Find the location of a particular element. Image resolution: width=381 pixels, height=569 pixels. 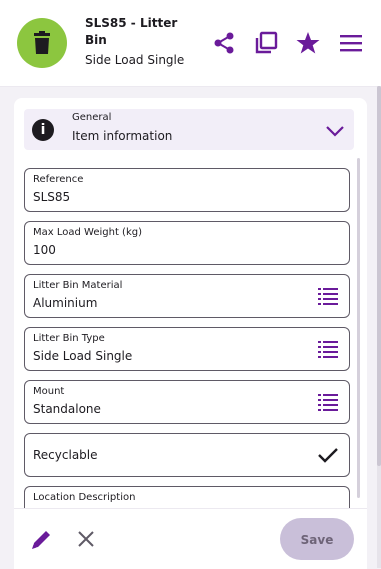

field-label: Litter Bin Type is located at coordinates (69, 338).